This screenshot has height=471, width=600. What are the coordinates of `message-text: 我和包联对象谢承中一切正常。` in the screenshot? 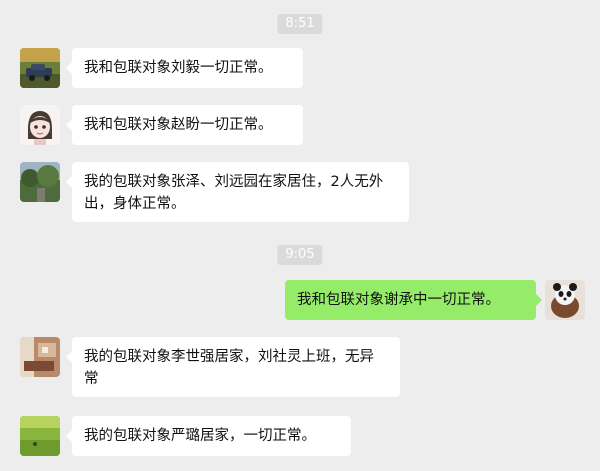 It's located at (398, 300).